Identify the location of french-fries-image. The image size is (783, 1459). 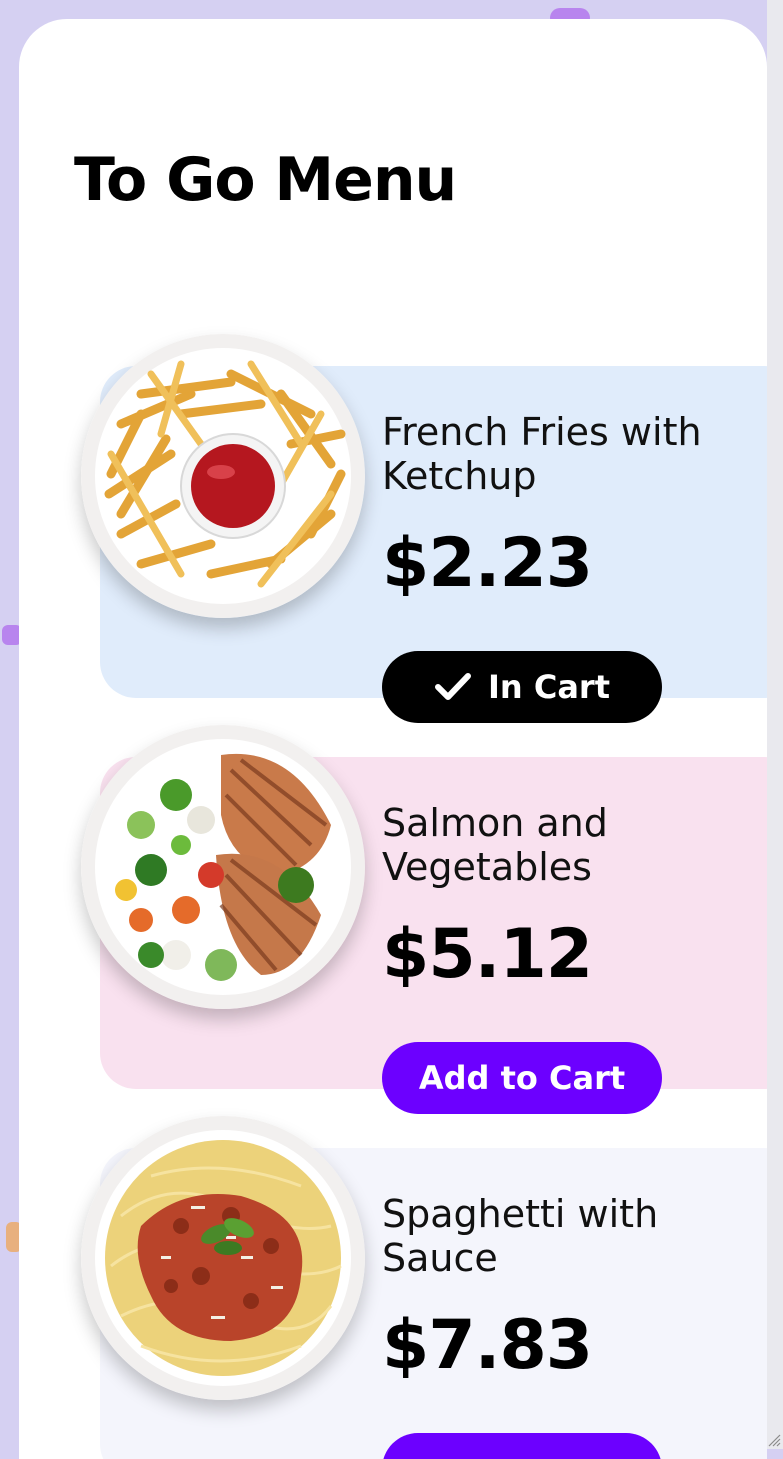
(223, 476).